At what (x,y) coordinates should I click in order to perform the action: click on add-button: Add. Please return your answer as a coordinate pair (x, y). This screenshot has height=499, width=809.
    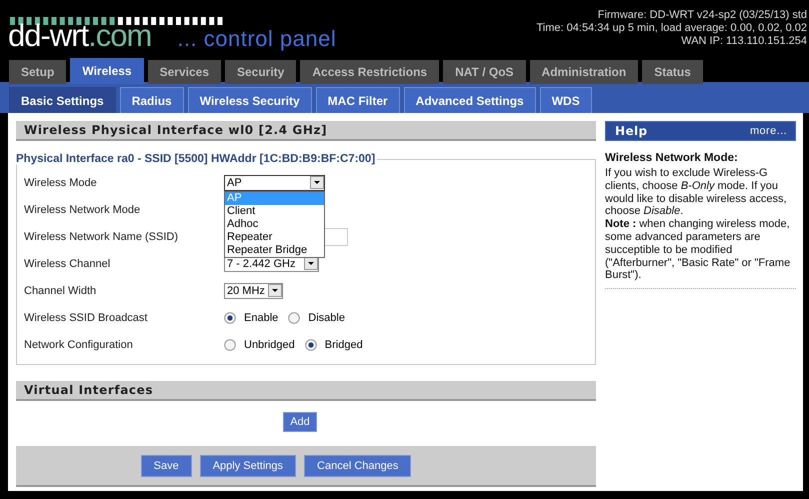
    Looking at the image, I should click on (300, 422).